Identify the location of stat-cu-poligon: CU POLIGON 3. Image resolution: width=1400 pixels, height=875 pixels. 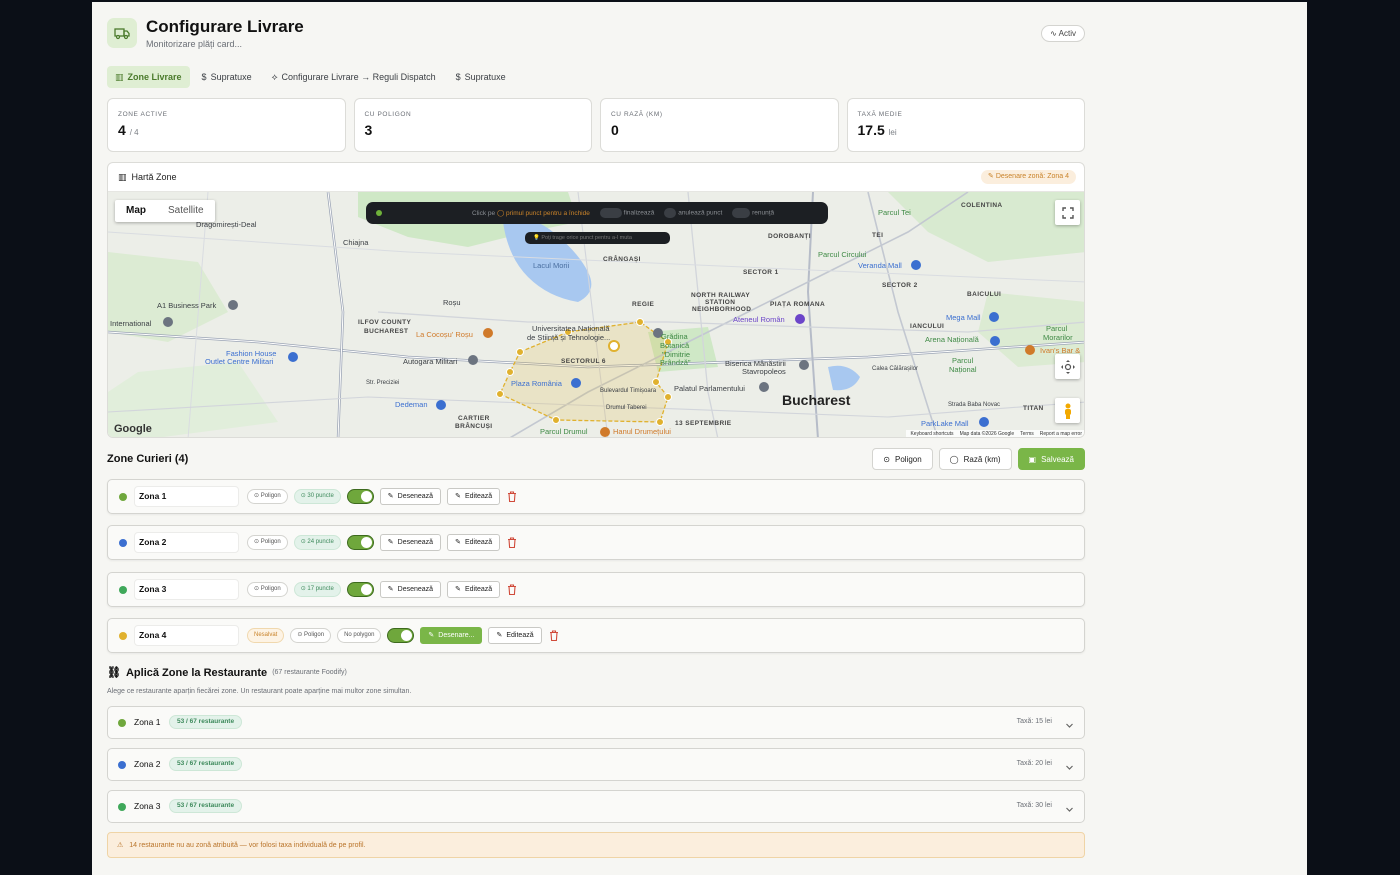
(472, 125).